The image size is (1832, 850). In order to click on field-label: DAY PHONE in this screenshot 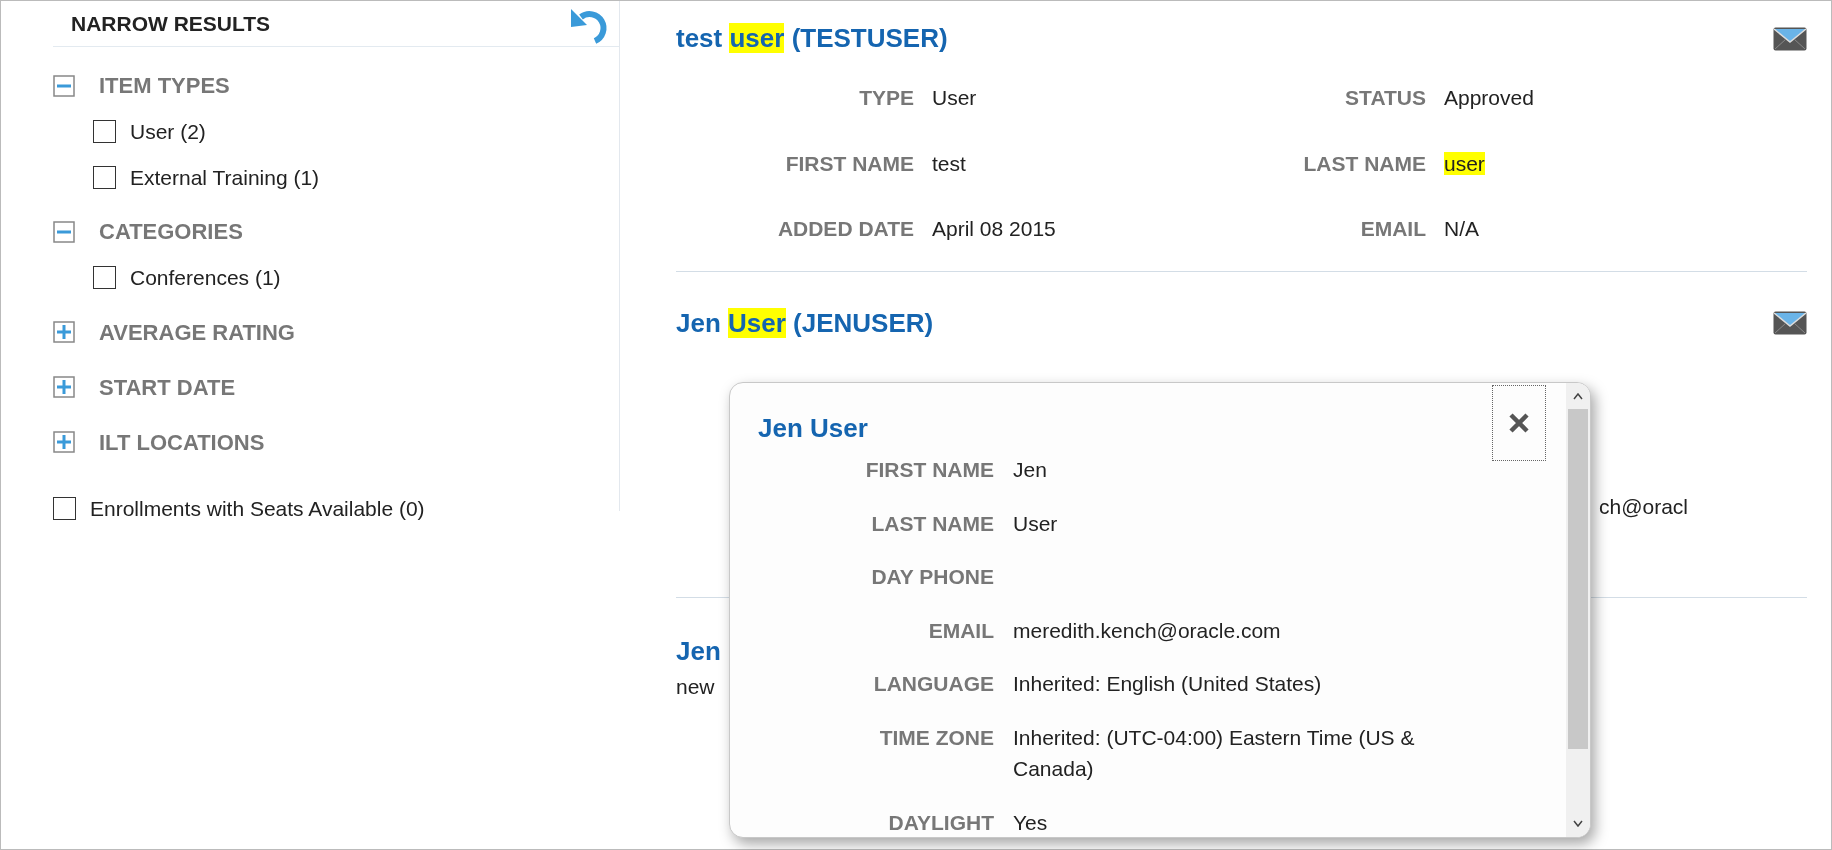, I will do `click(932, 577)`.